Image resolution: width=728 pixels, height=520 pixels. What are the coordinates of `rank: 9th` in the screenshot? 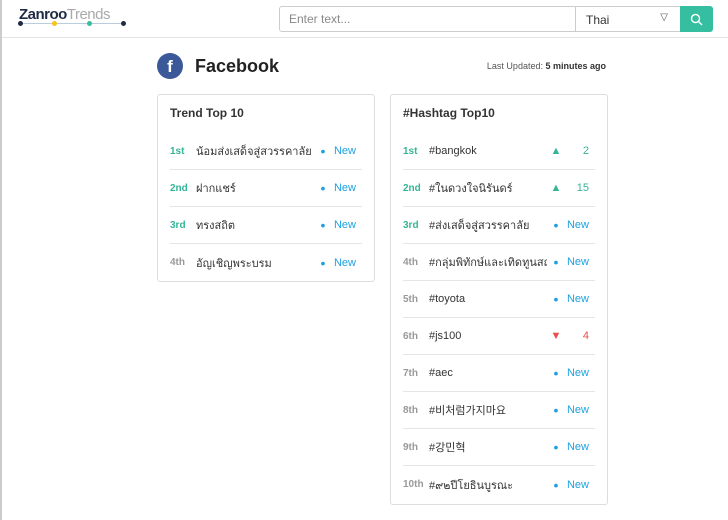 It's located at (410, 447).